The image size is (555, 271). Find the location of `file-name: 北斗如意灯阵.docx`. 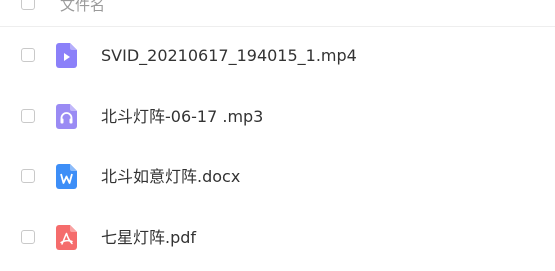

file-name: 北斗如意灯阵.docx is located at coordinates (170, 177).